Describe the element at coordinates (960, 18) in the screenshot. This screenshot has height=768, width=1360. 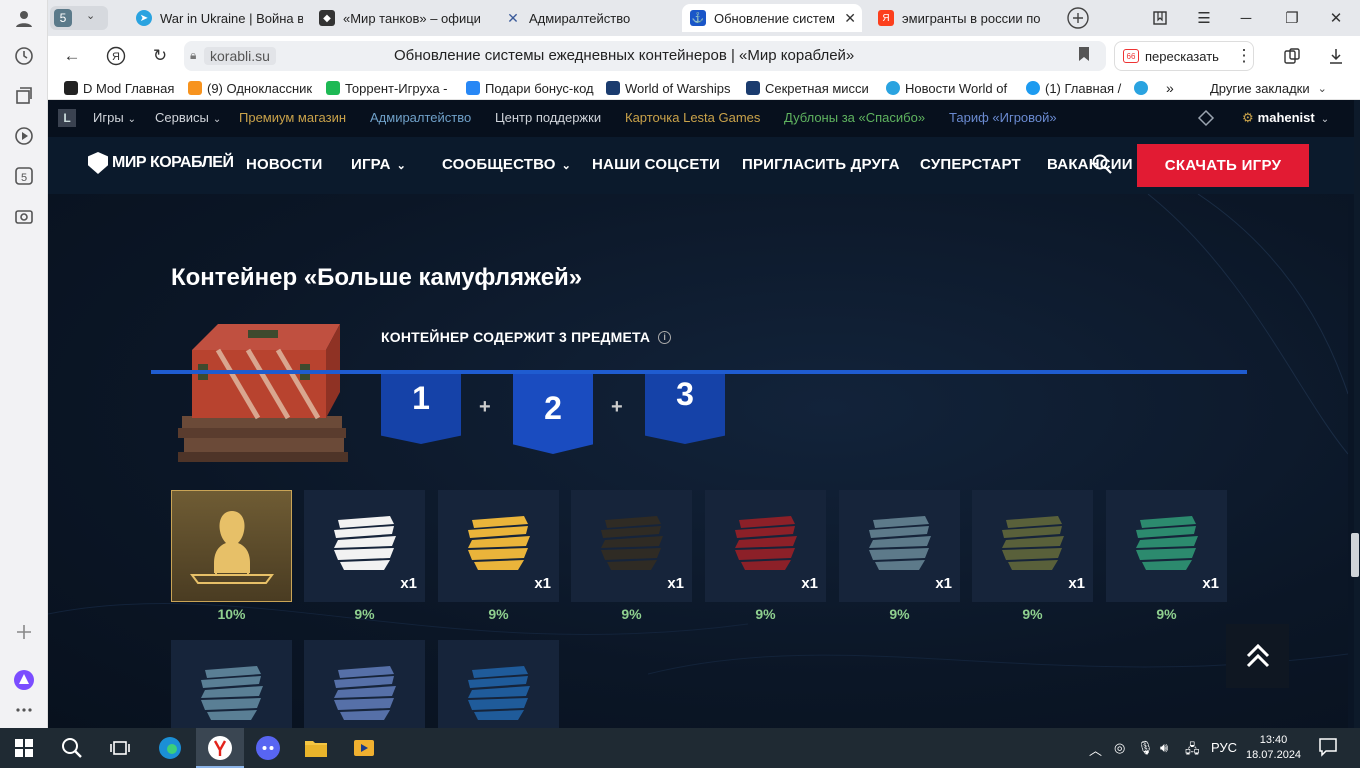
I see `tab-emigrants-search: Я эмигранты в россии по` at that location.